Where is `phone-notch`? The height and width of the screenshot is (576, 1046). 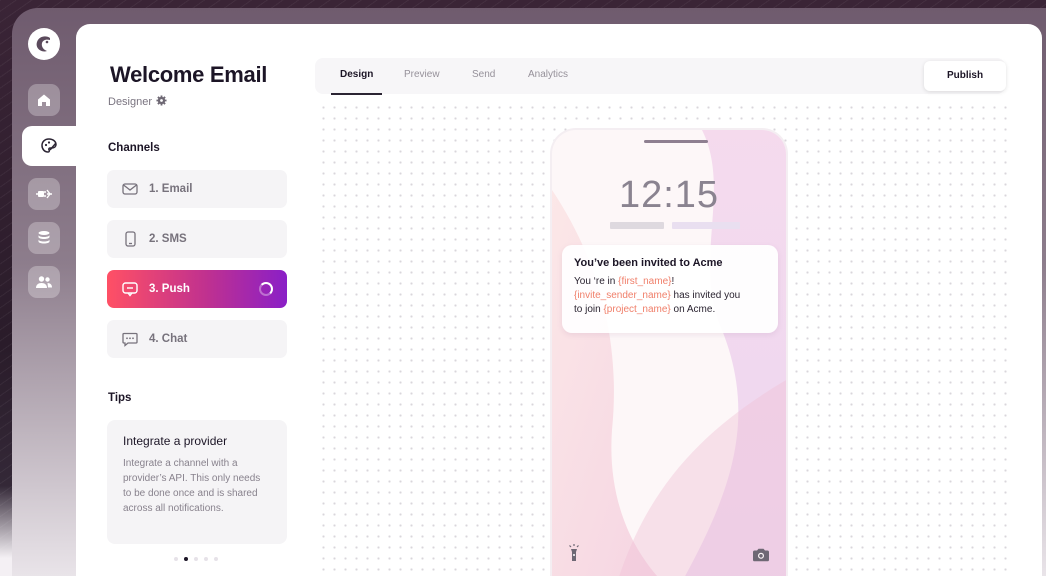 phone-notch is located at coordinates (676, 141).